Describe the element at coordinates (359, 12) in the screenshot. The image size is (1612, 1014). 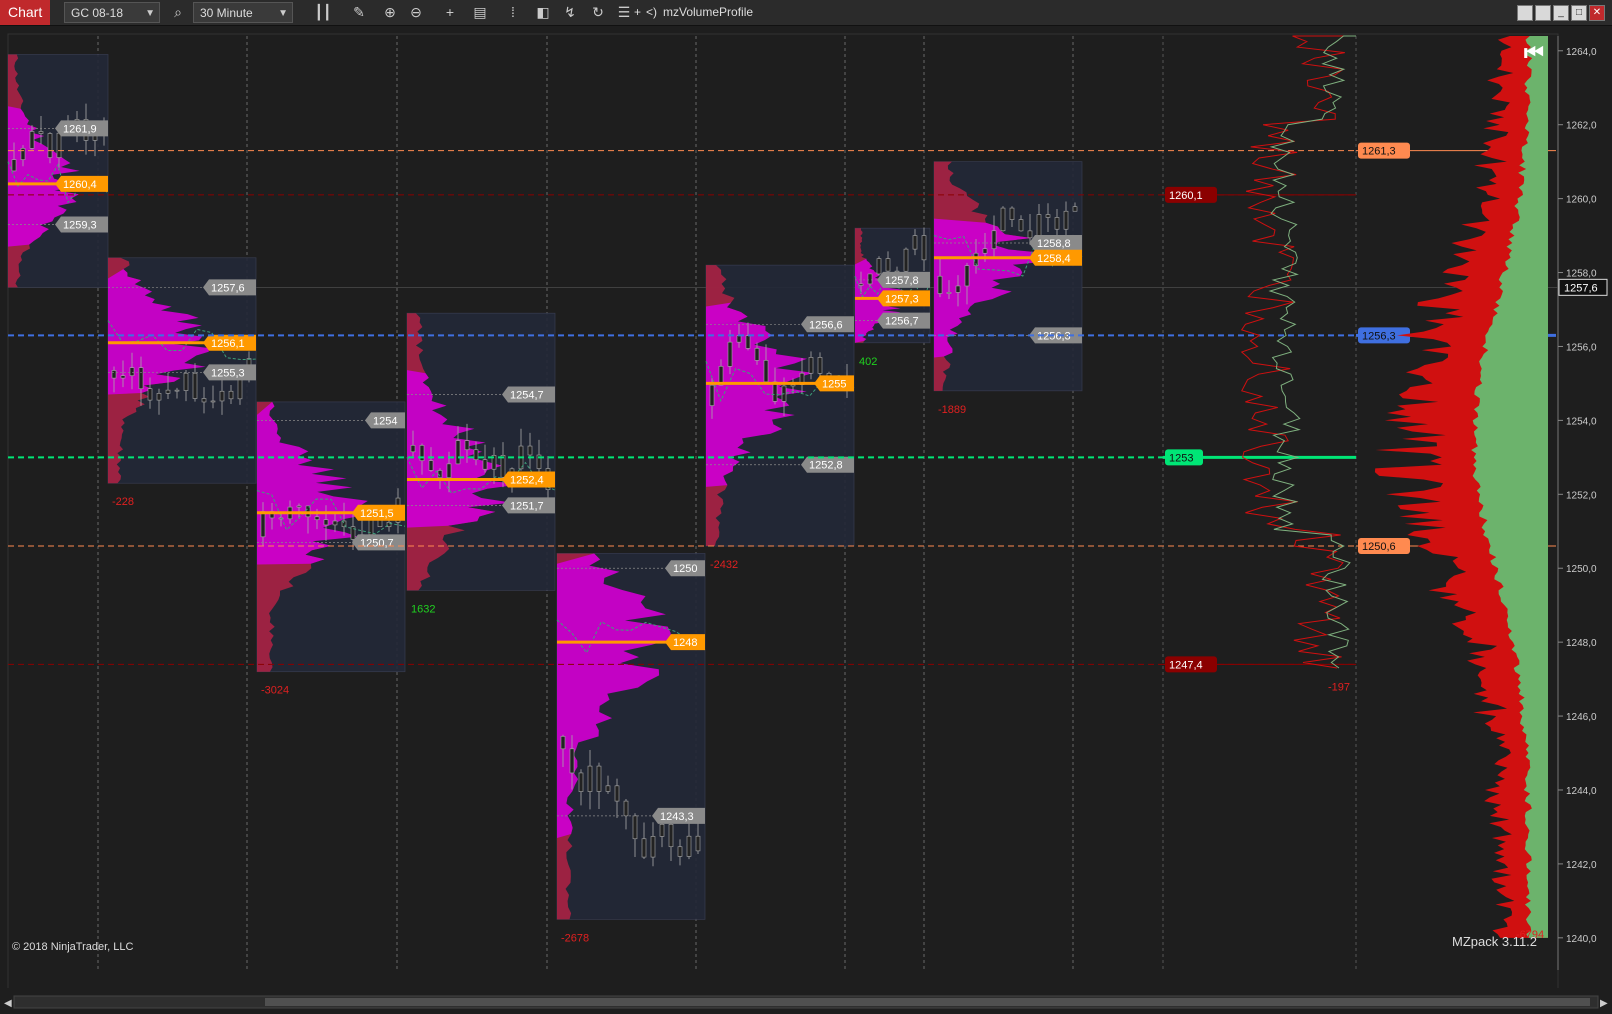
I see `pencil-icon: ✎` at that location.